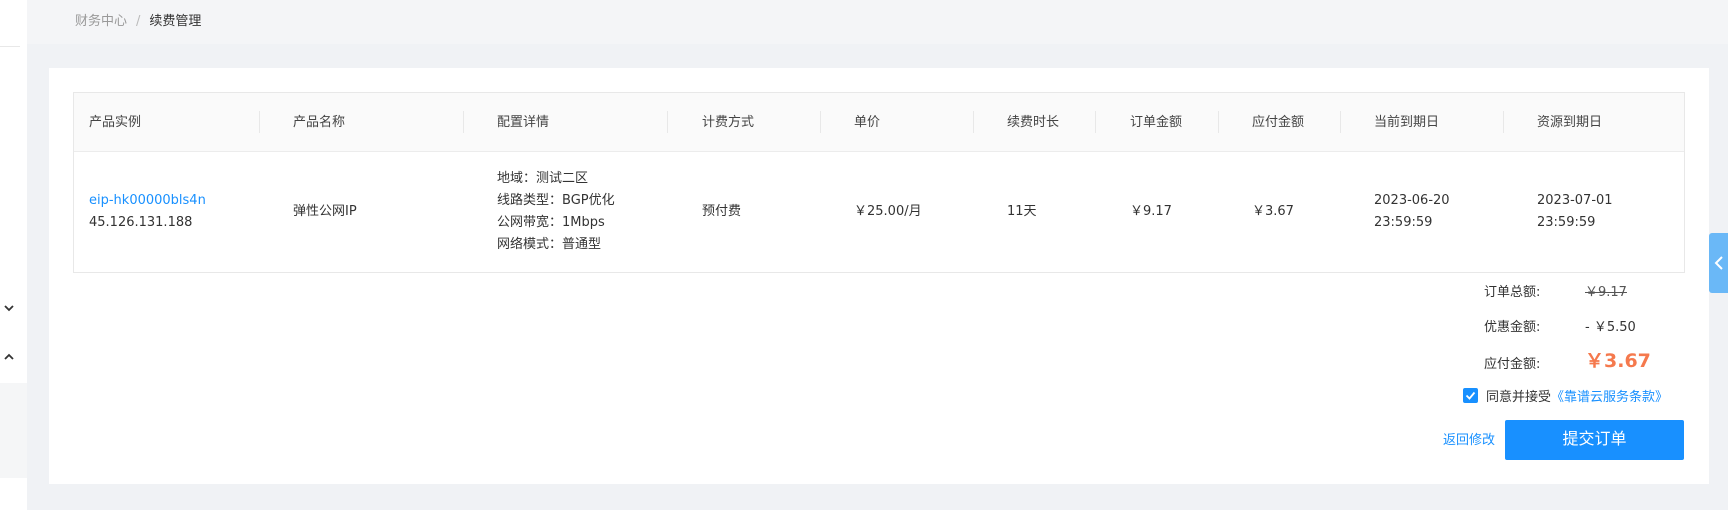 Image resolution: width=1728 pixels, height=510 pixels. Describe the element at coordinates (175, 21) in the screenshot. I see `breadcrumb-renewal-management: 续费管理` at that location.